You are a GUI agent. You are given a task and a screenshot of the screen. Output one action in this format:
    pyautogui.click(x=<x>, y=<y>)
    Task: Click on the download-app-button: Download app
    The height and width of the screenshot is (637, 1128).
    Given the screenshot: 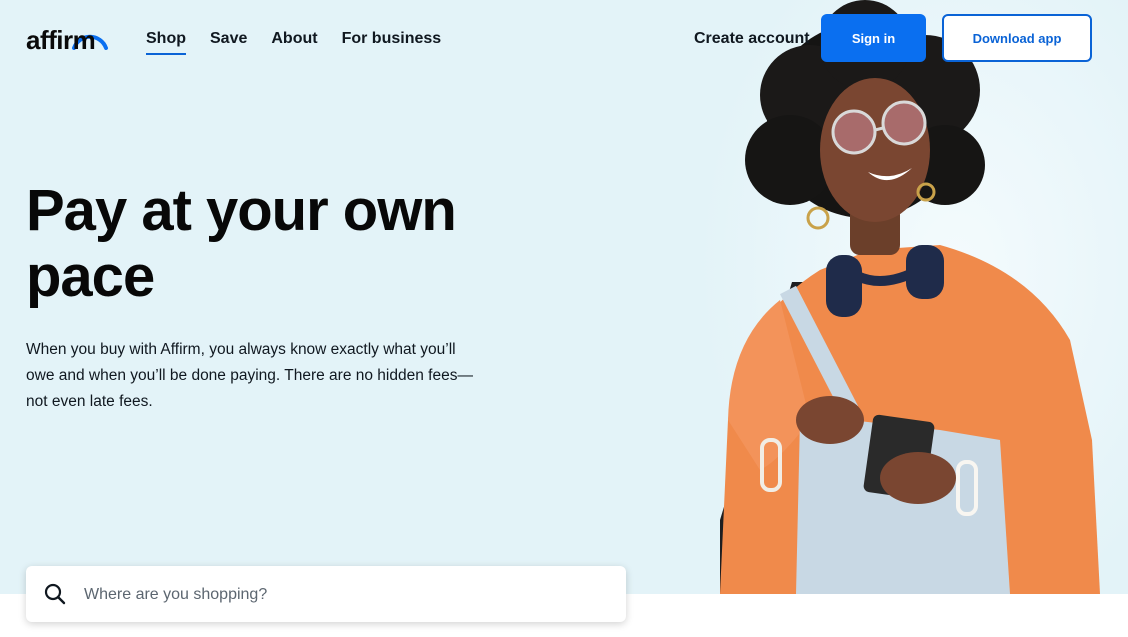 What is the action you would take?
    pyautogui.click(x=1017, y=38)
    